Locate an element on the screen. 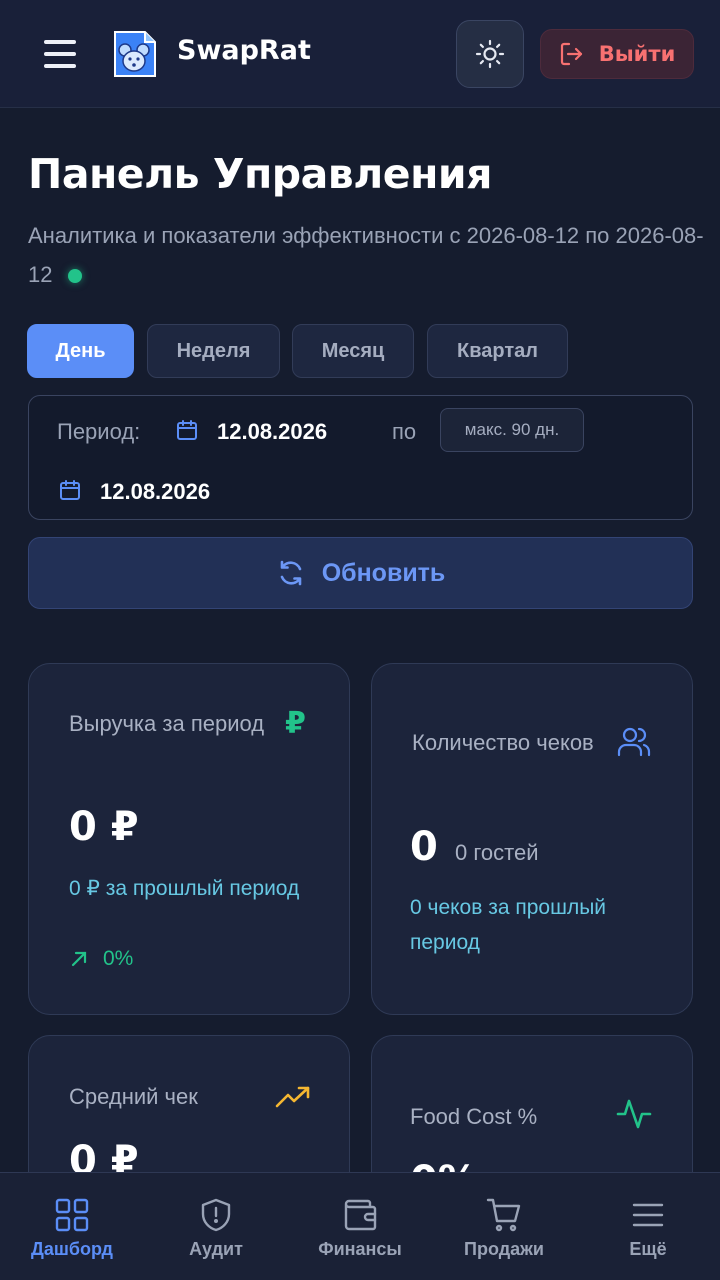 Image resolution: width=720 pixels, height=1280 pixels. card-title: Food Cost % is located at coordinates (474, 1116).